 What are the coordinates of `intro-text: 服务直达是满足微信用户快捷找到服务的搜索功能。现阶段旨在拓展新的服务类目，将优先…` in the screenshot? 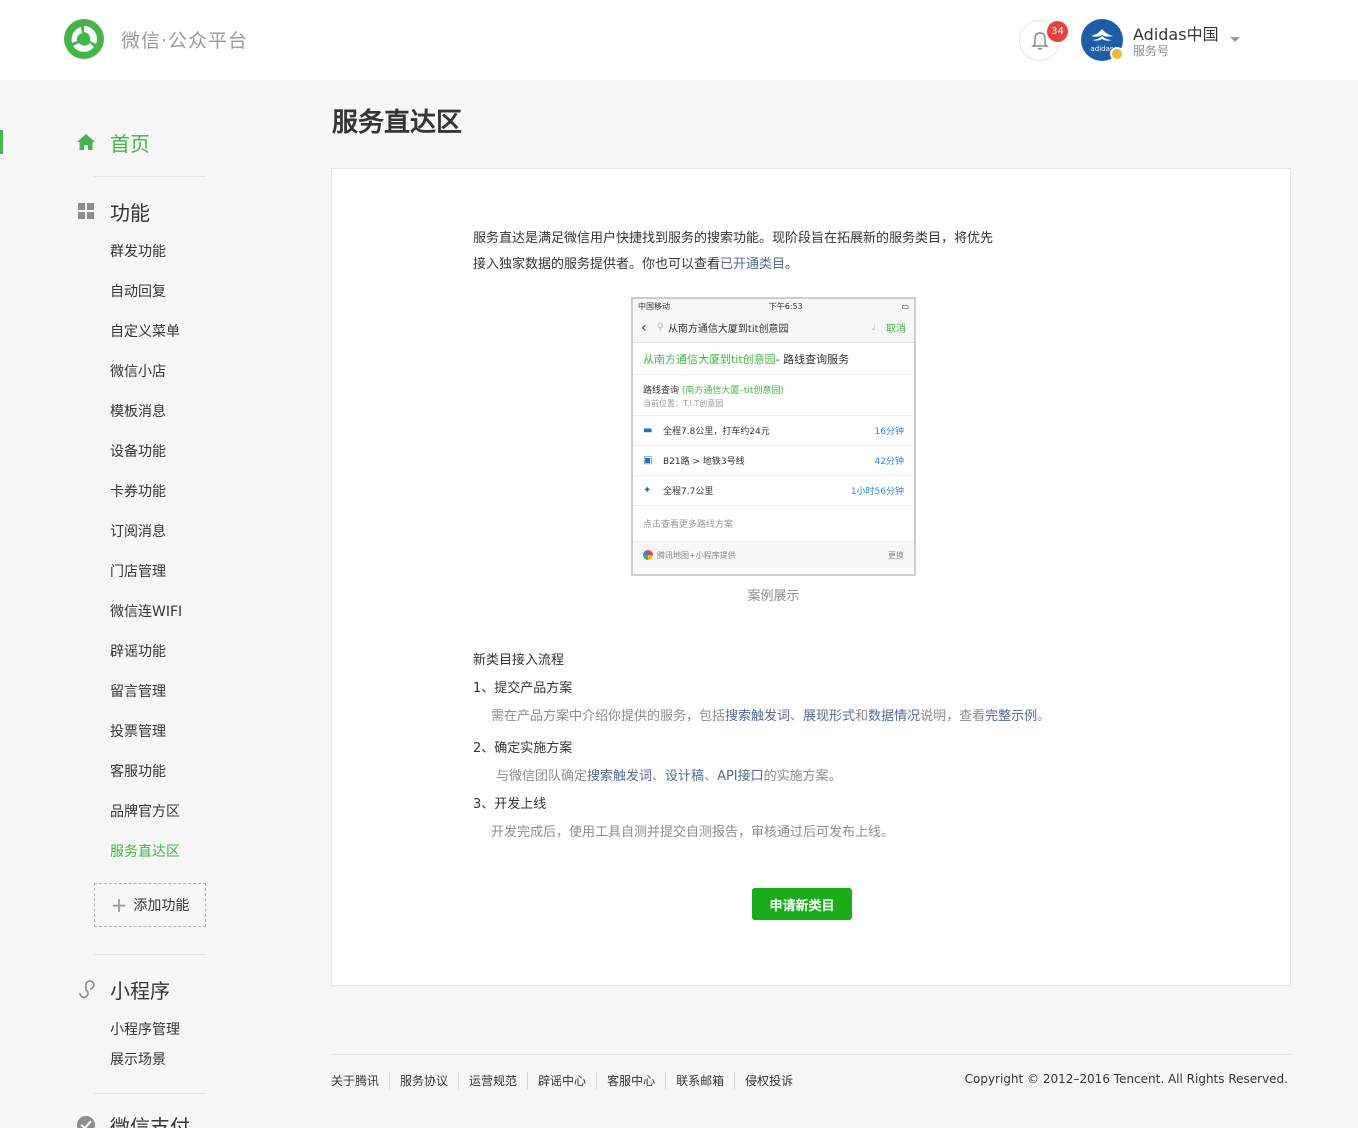 It's located at (773, 252).